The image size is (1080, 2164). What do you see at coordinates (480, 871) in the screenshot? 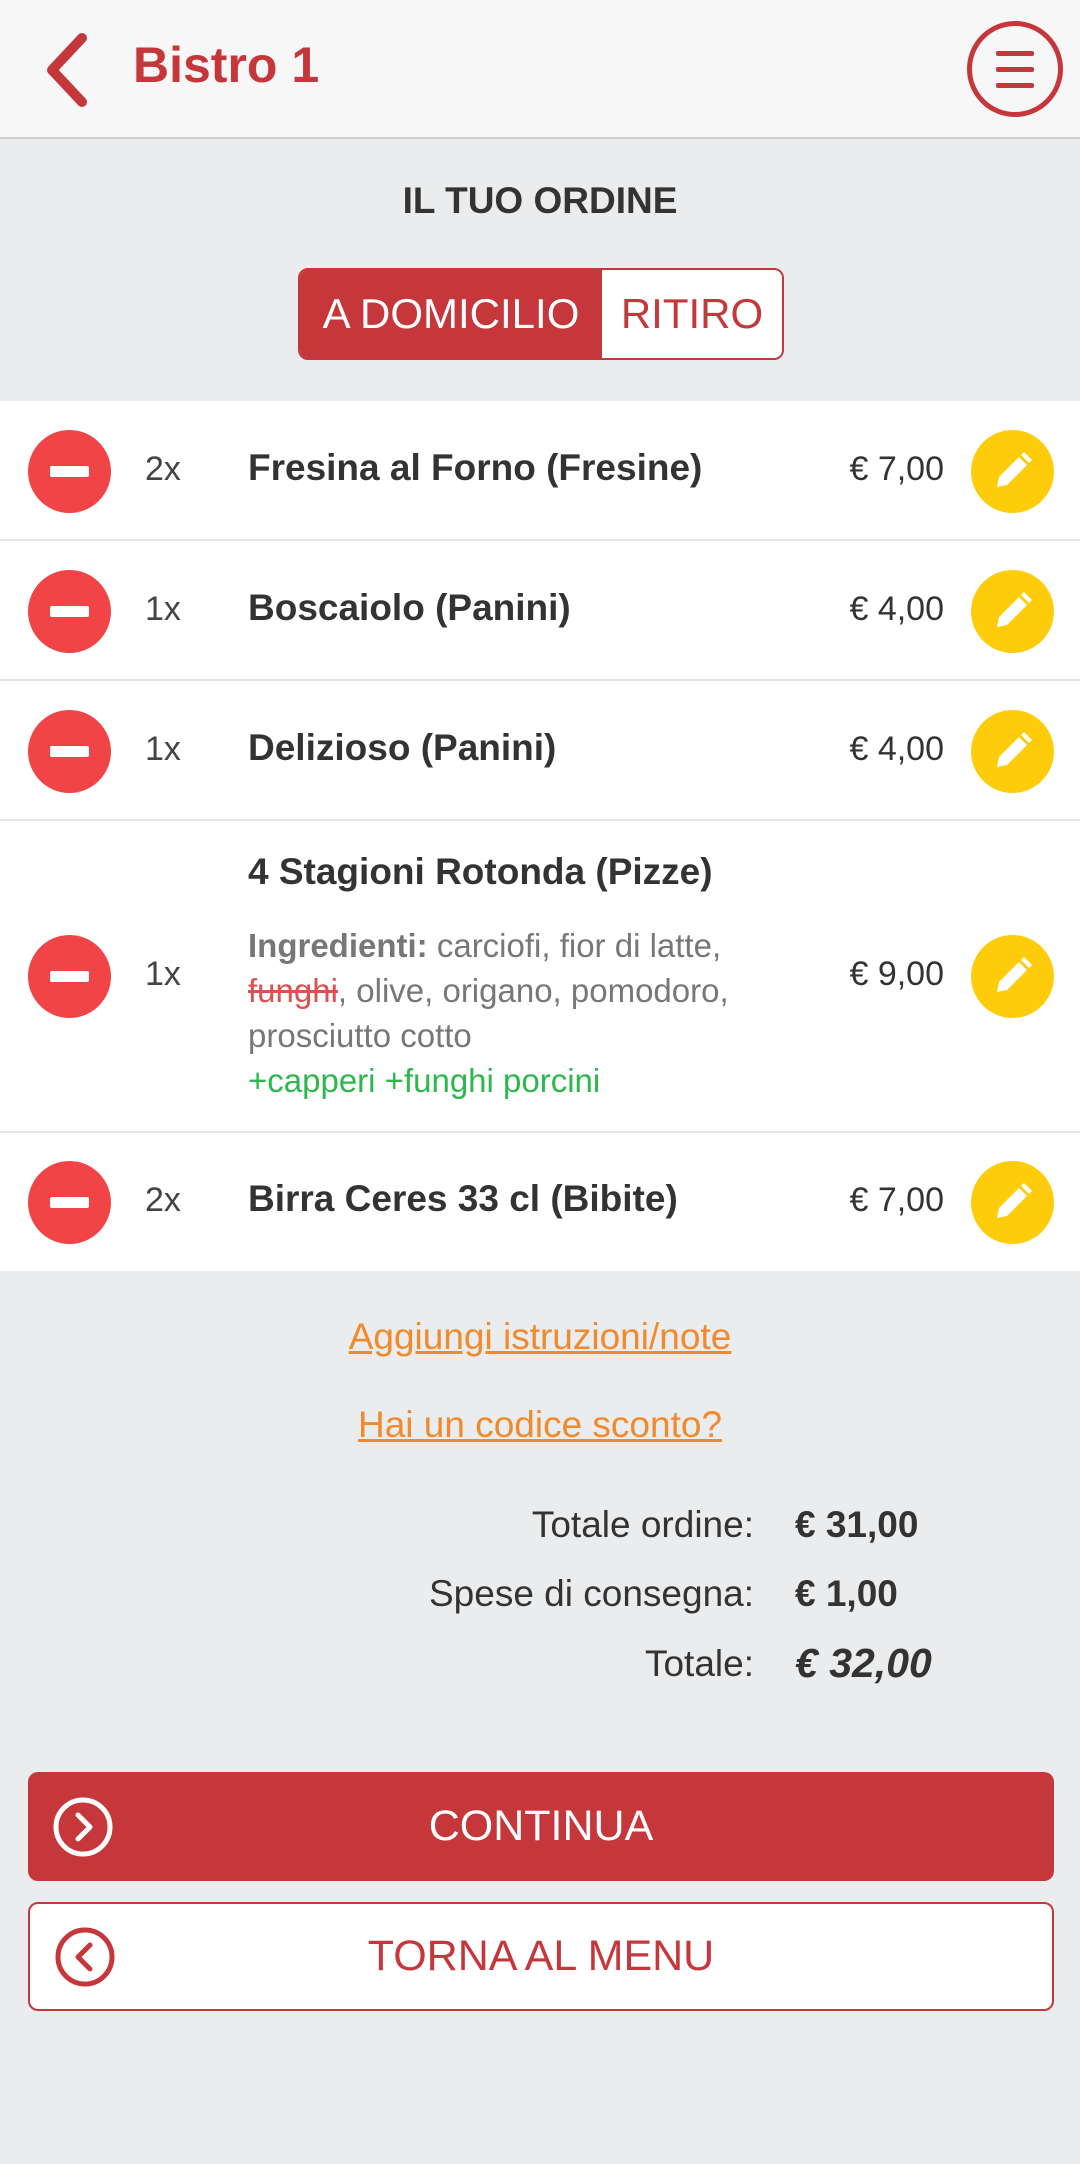
I see `item-name: 4 Stagioni Rotonda (Pizze)` at bounding box center [480, 871].